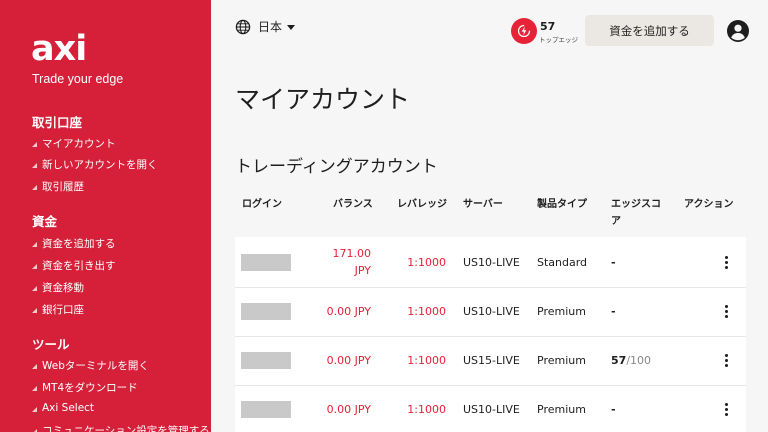 The width and height of the screenshot is (768, 432). What do you see at coordinates (79, 266) in the screenshot?
I see `sidebar-item-label: 資金を引き出す` at bounding box center [79, 266].